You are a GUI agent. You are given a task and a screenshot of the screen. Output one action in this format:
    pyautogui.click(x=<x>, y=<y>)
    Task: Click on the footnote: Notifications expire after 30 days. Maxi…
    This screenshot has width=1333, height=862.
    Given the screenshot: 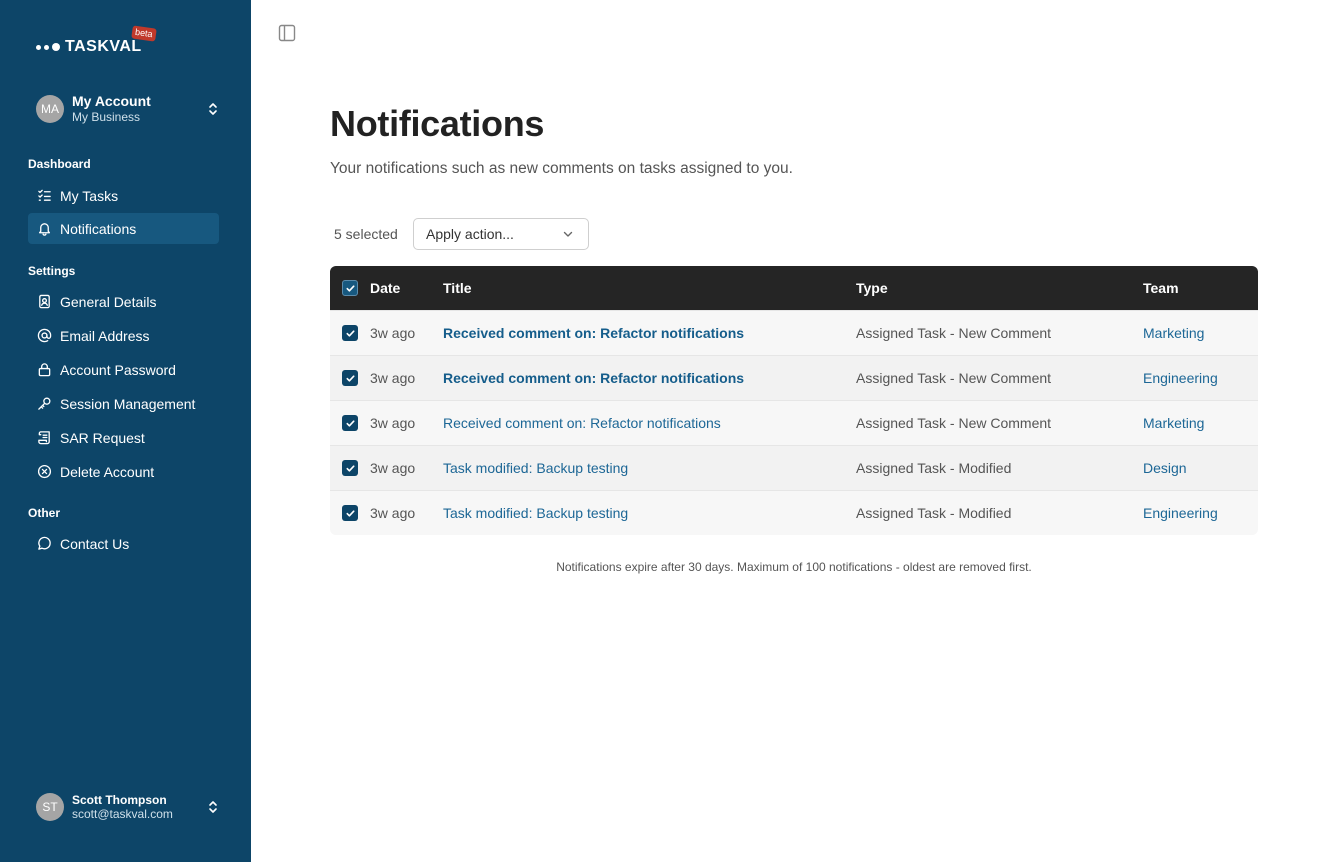 What is the action you would take?
    pyautogui.click(x=794, y=567)
    